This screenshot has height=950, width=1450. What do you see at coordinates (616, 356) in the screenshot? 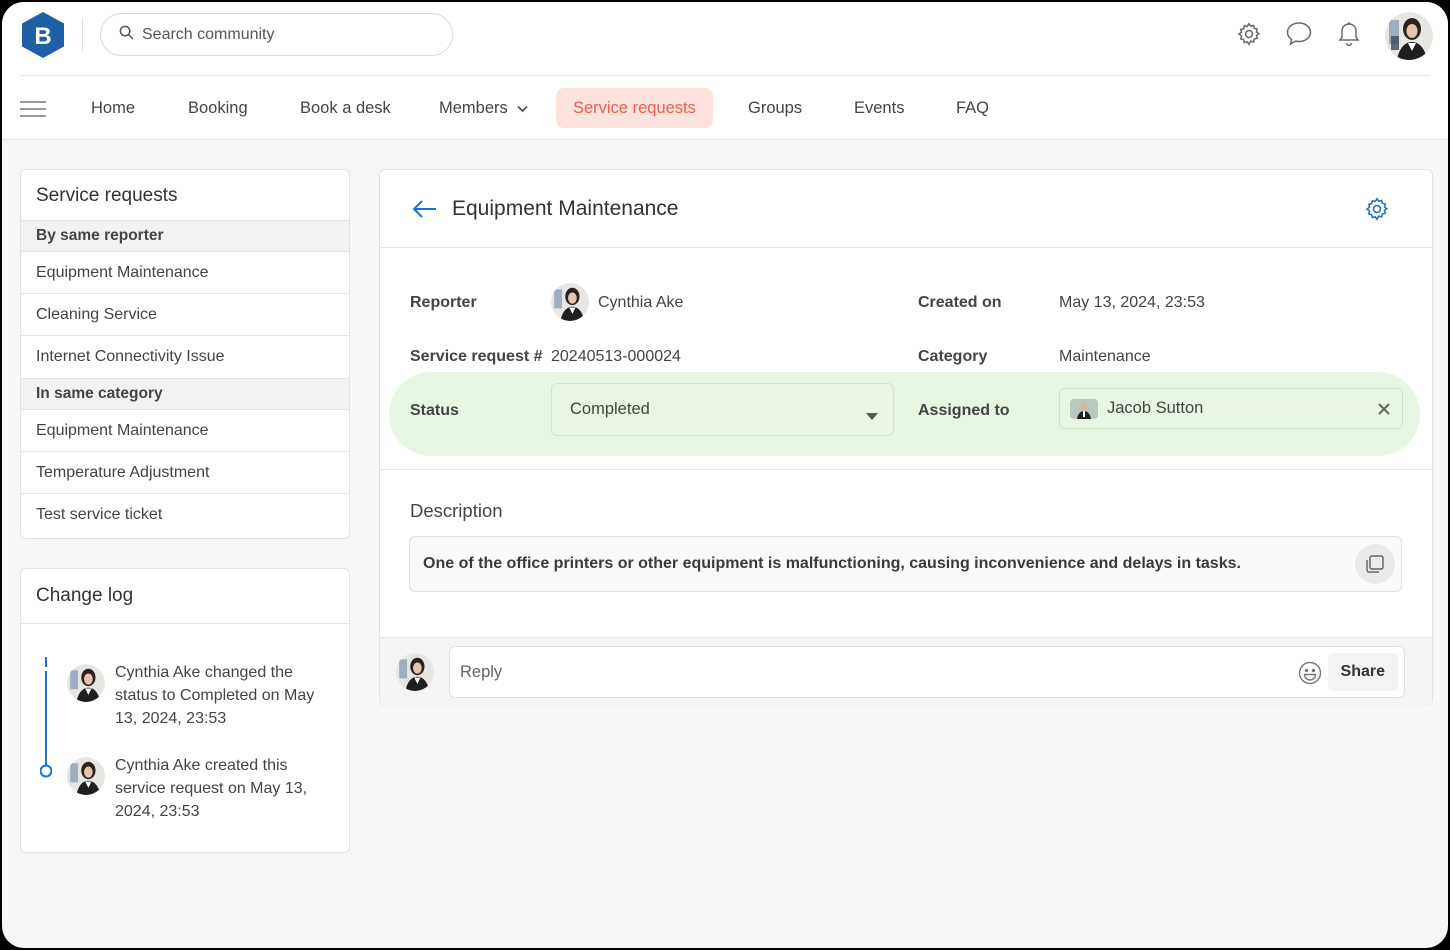
I see `request-number-value: 20240513-000024` at bounding box center [616, 356].